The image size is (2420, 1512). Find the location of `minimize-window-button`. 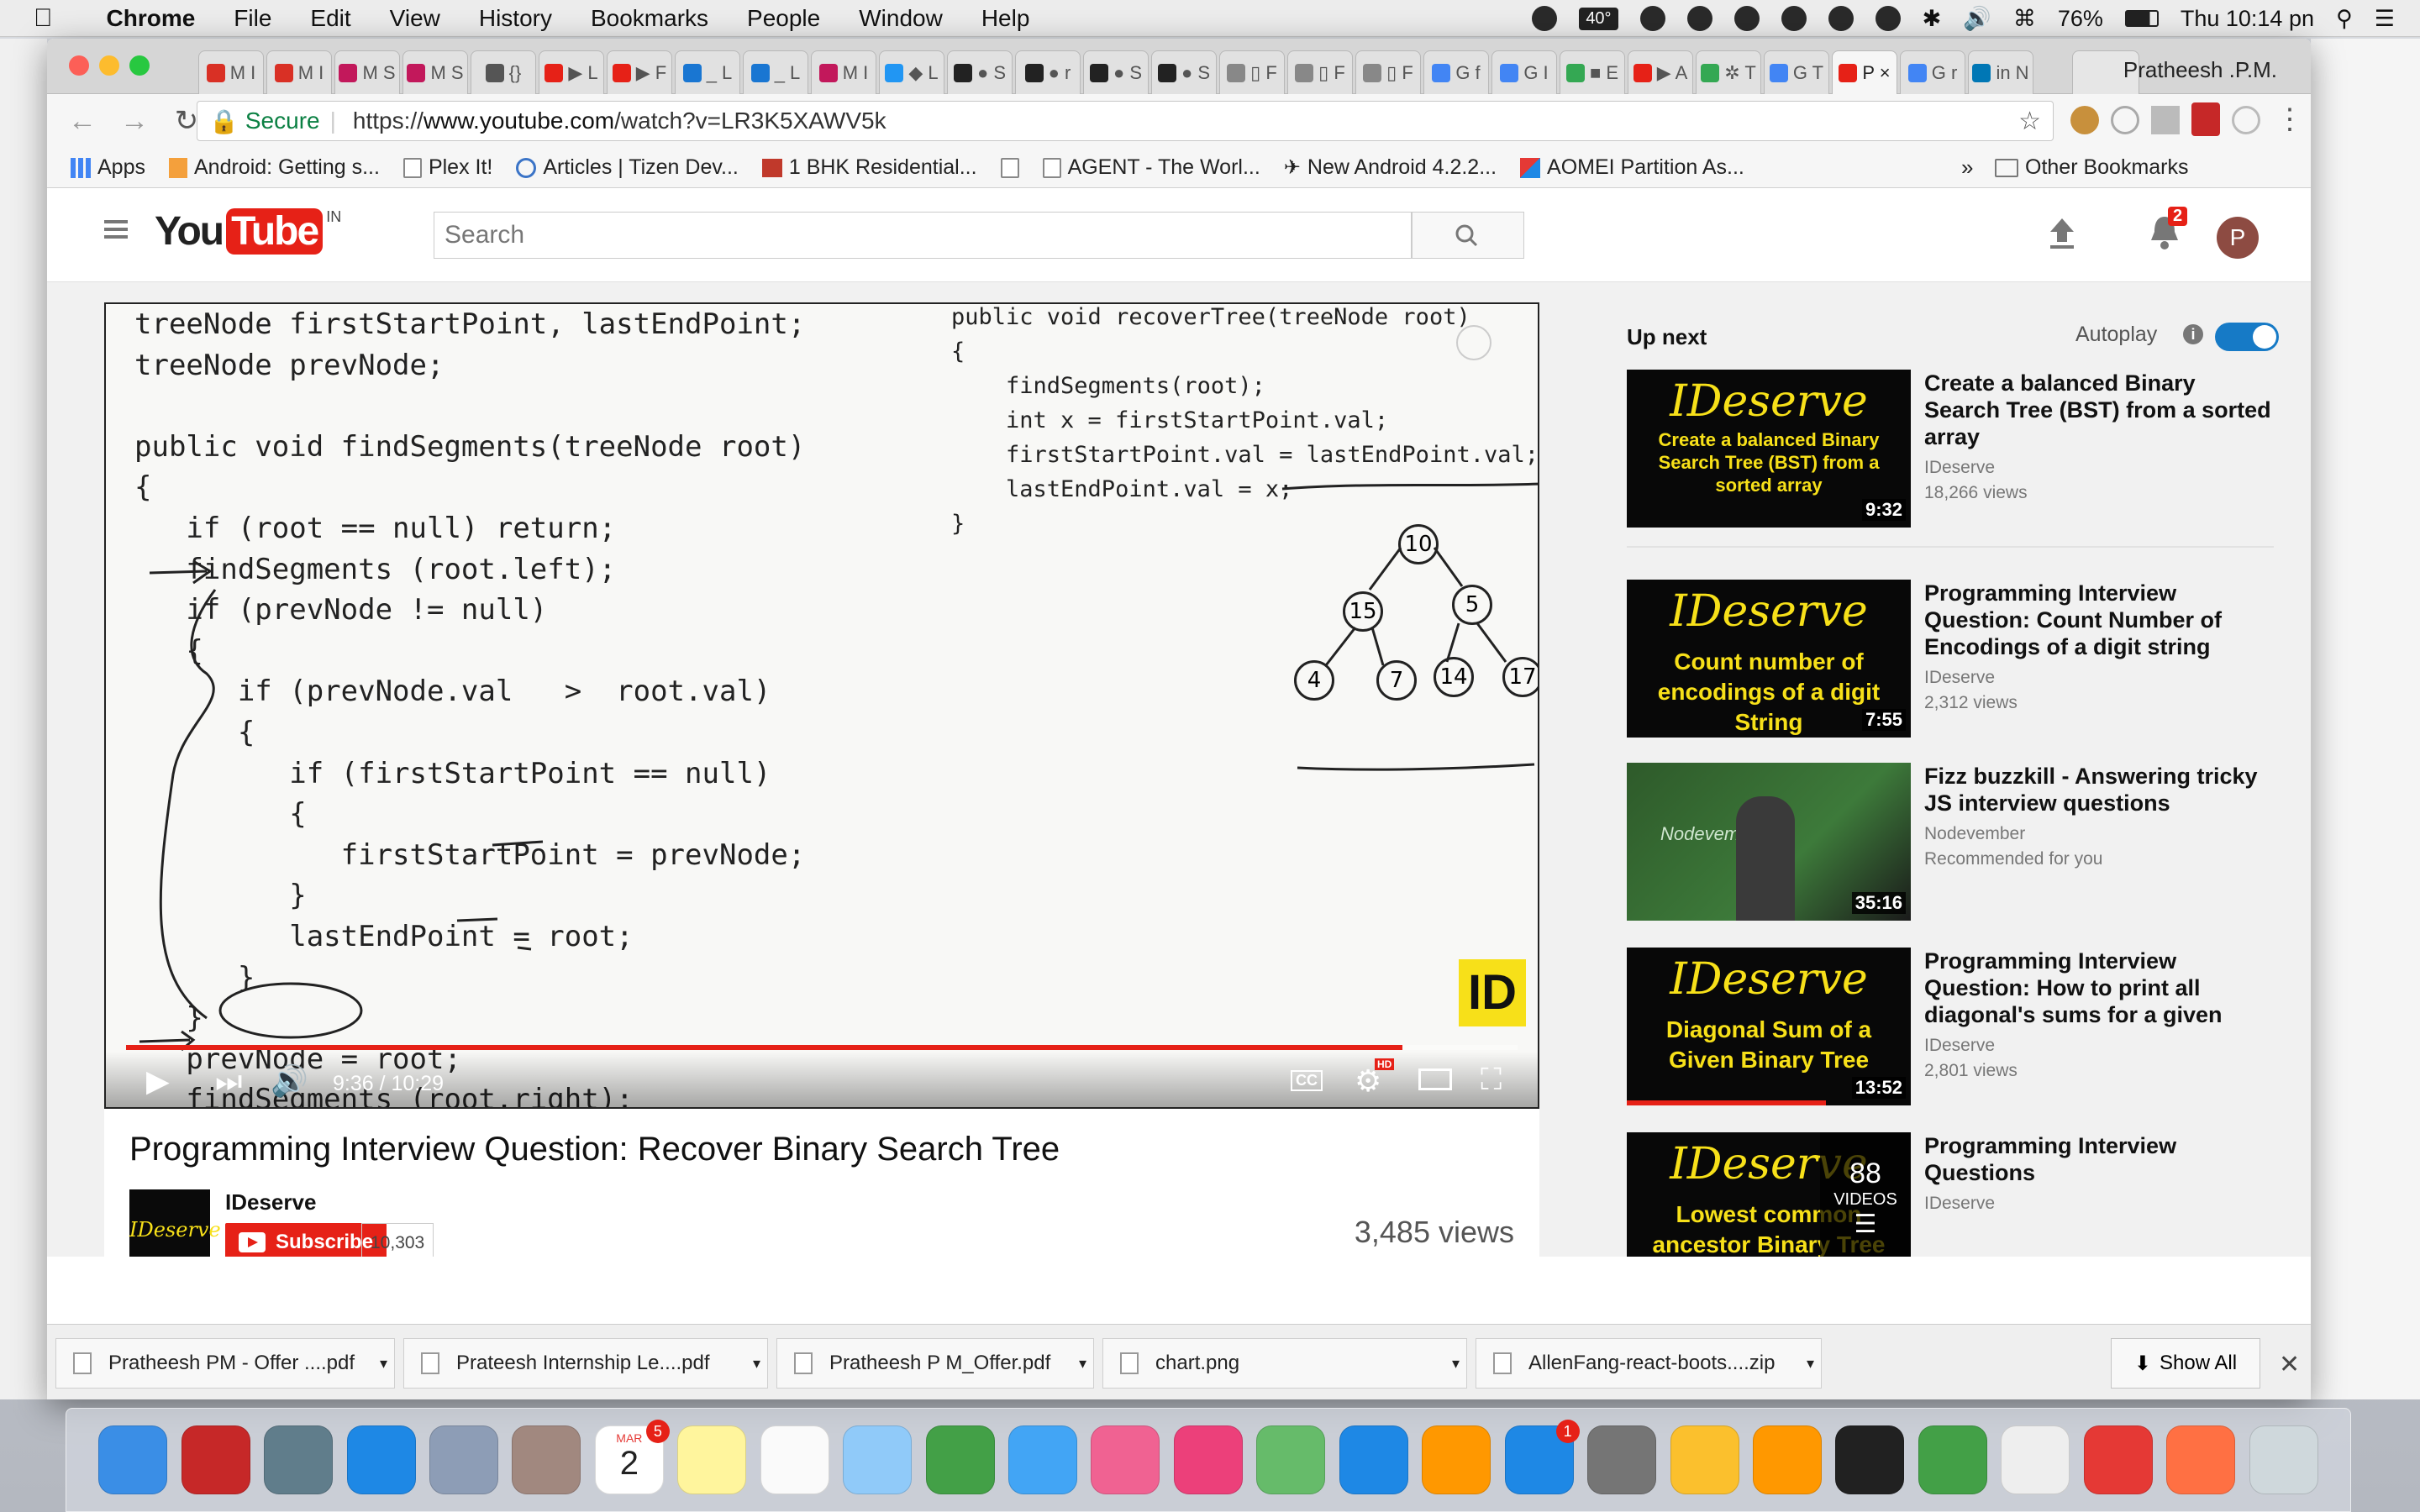

minimize-window-button is located at coordinates (109, 65).